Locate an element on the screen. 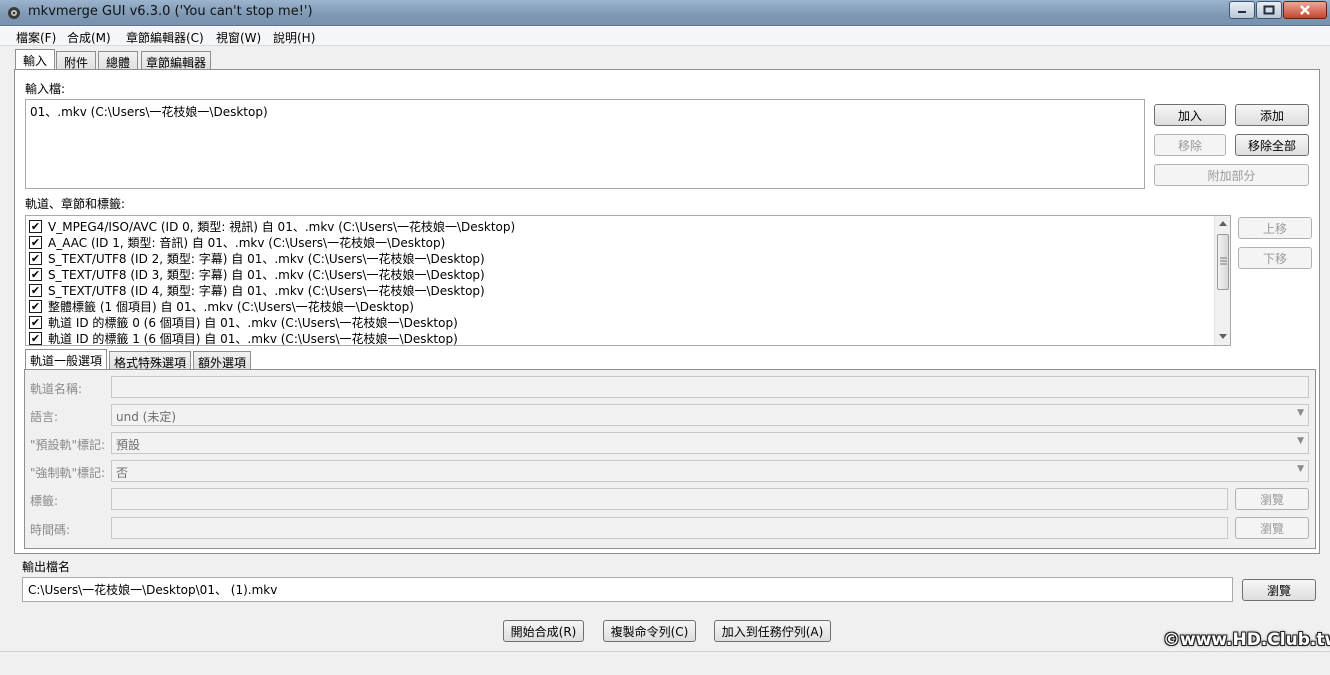 Image resolution: width=1330 pixels, height=675 pixels. move-up-button: 上移 is located at coordinates (1275, 228).